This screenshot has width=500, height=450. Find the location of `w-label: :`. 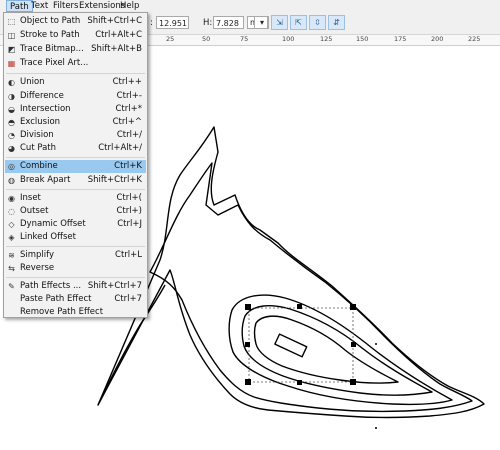

w-label: : is located at coordinates (151, 23).